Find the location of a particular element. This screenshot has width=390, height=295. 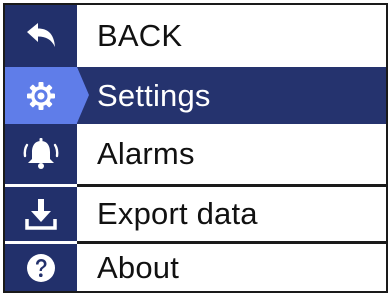

menu-item-label: Export data is located at coordinates (177, 213).